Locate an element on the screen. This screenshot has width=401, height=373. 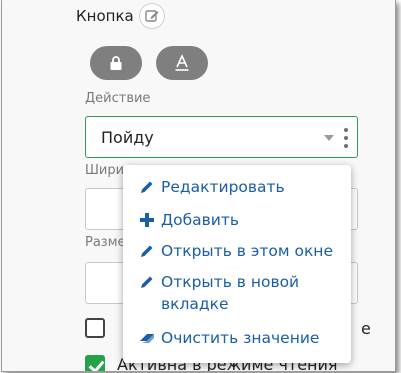
menu-item-open-same-window: Открыть в этом окне is located at coordinates (236, 251).